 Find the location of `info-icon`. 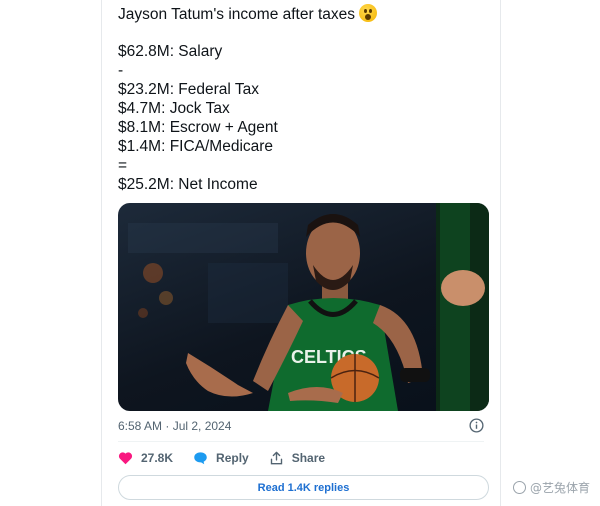

info-icon is located at coordinates (476, 425).